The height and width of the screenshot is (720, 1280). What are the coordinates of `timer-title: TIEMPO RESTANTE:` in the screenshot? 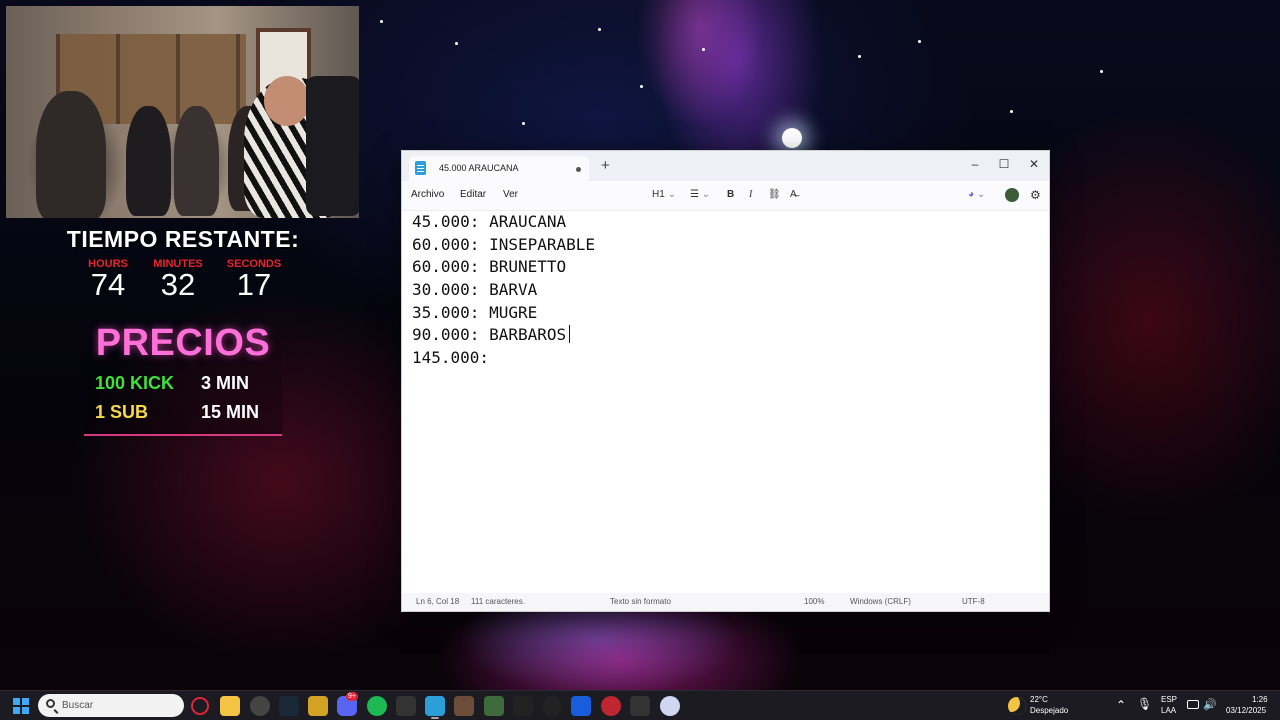 It's located at (183, 239).